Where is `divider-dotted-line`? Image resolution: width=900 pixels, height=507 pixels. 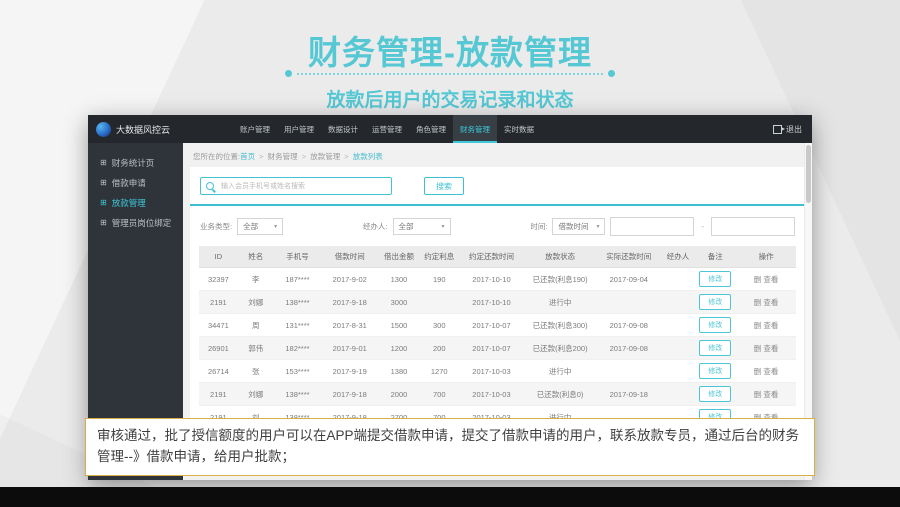 divider-dotted-line is located at coordinates (450, 73).